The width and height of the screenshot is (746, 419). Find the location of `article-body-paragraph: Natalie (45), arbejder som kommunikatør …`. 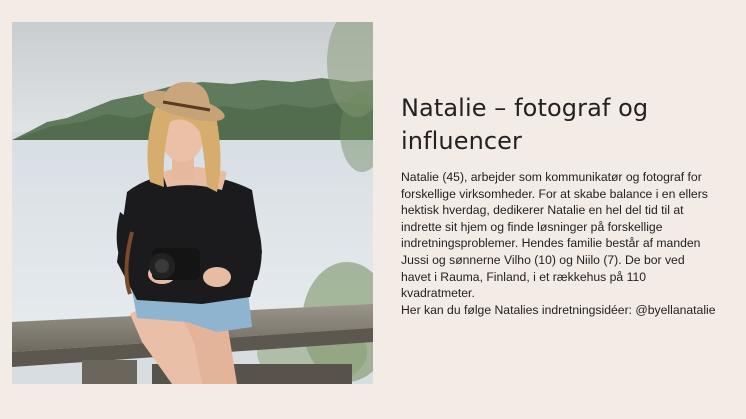

article-body-paragraph: Natalie (45), arbejder som kommunikatør … is located at coordinates (554, 235).